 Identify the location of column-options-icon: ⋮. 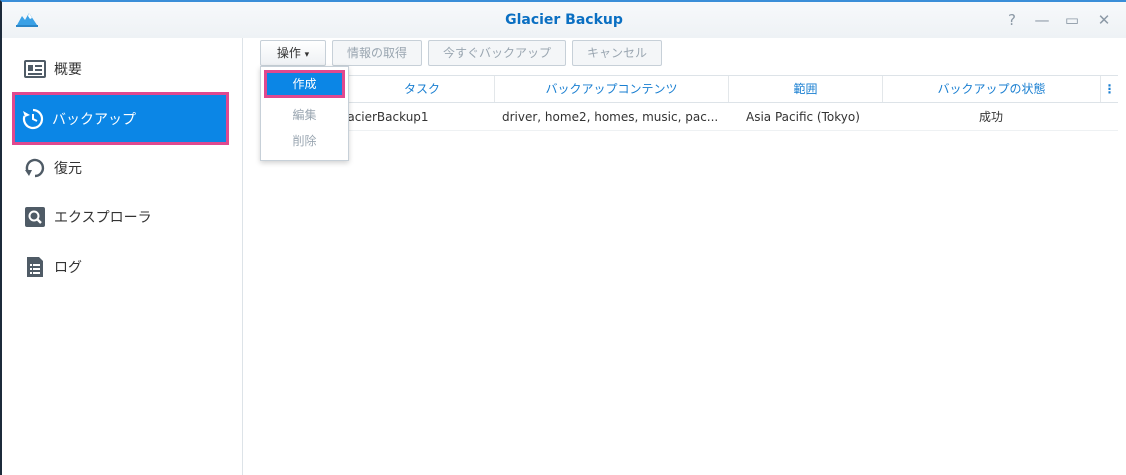
(1109, 89).